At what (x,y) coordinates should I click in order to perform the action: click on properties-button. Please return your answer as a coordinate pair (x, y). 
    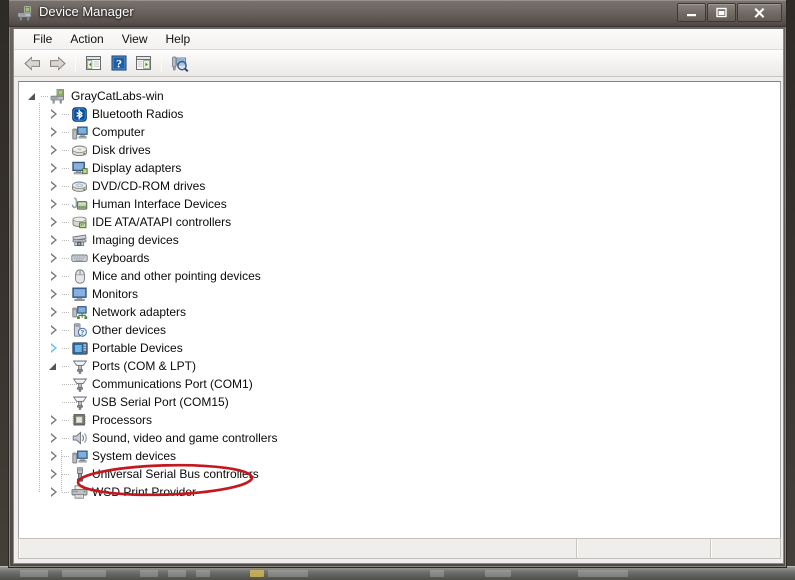
    Looking at the image, I should click on (143, 63).